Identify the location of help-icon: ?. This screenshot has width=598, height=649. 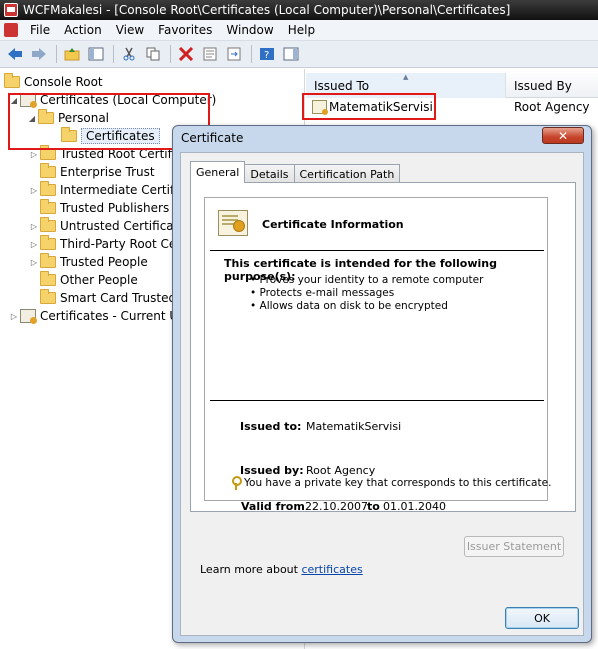
(267, 54).